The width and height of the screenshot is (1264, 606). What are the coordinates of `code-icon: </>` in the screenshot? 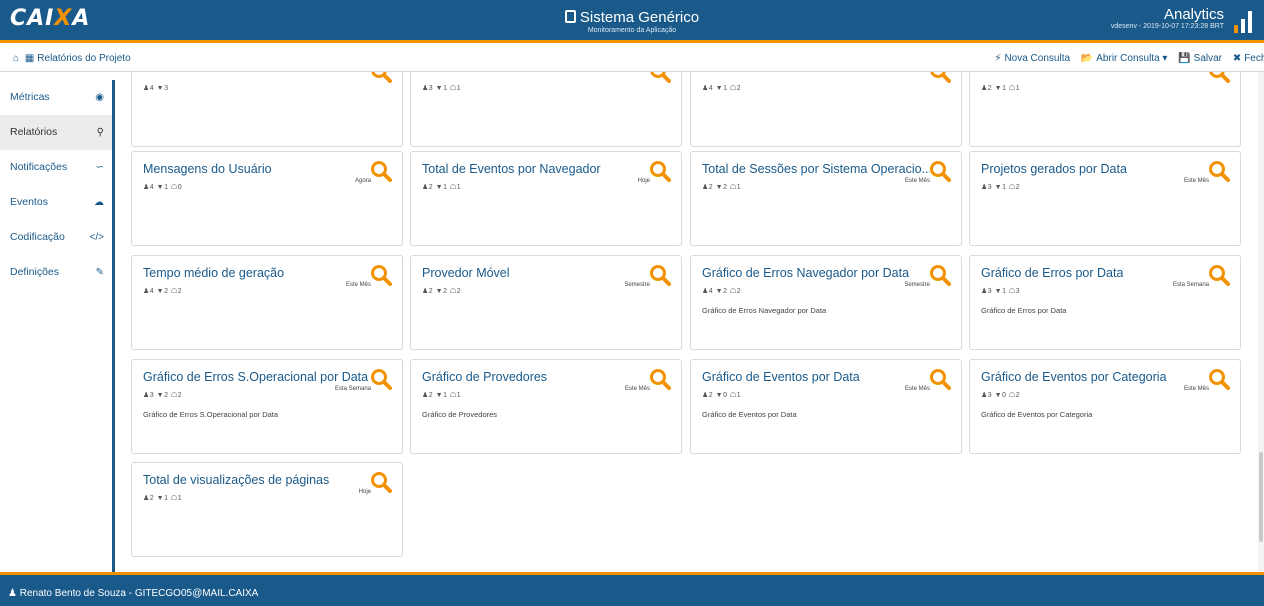 It's located at (96, 237).